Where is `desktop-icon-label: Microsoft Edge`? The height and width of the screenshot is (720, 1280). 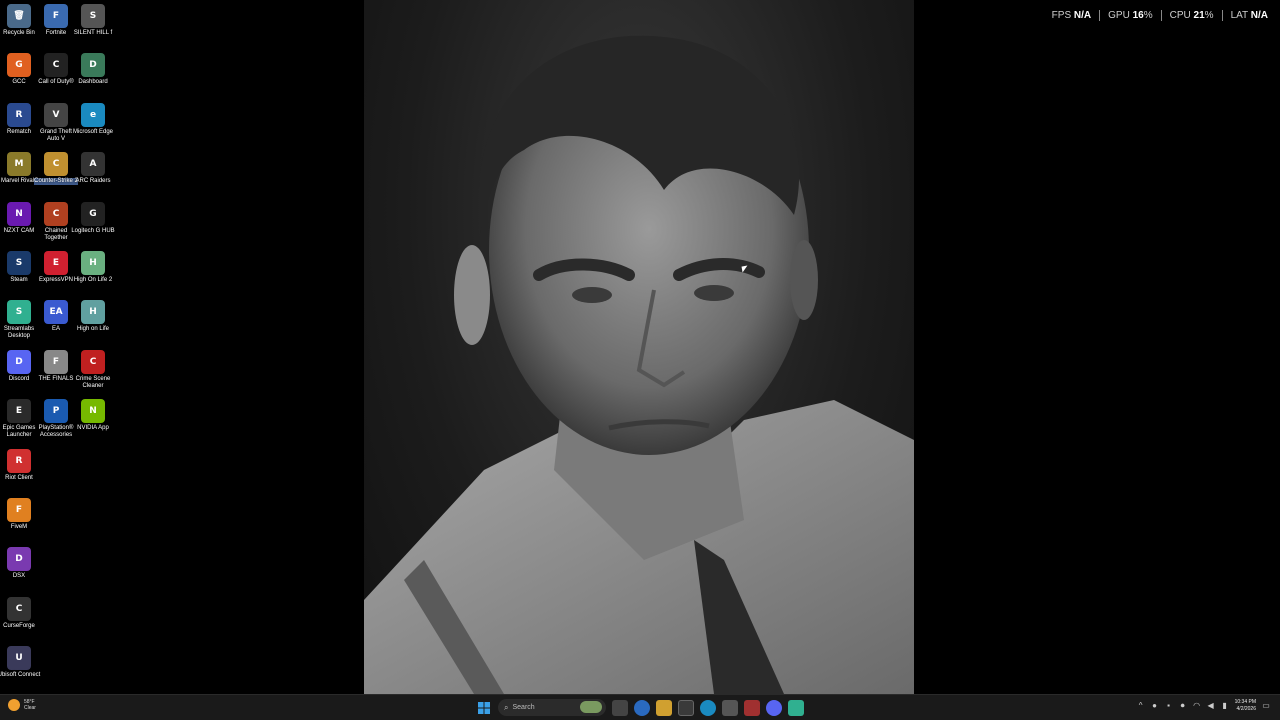
desktop-icon-label: Microsoft Edge is located at coordinates (93, 131).